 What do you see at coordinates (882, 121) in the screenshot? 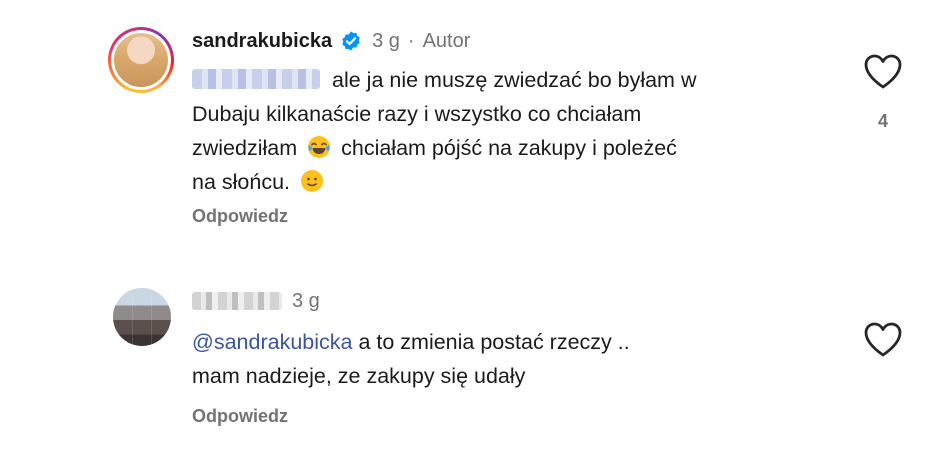
I see `like-count: 4` at bounding box center [882, 121].